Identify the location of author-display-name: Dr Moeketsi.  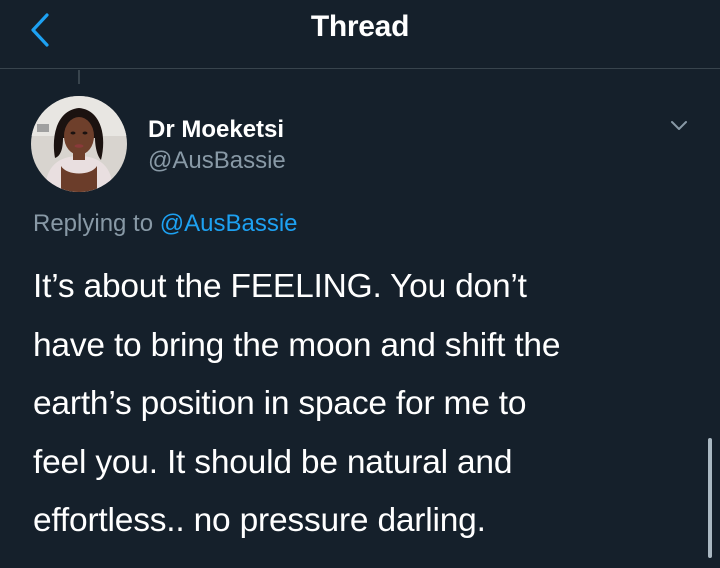
(216, 130).